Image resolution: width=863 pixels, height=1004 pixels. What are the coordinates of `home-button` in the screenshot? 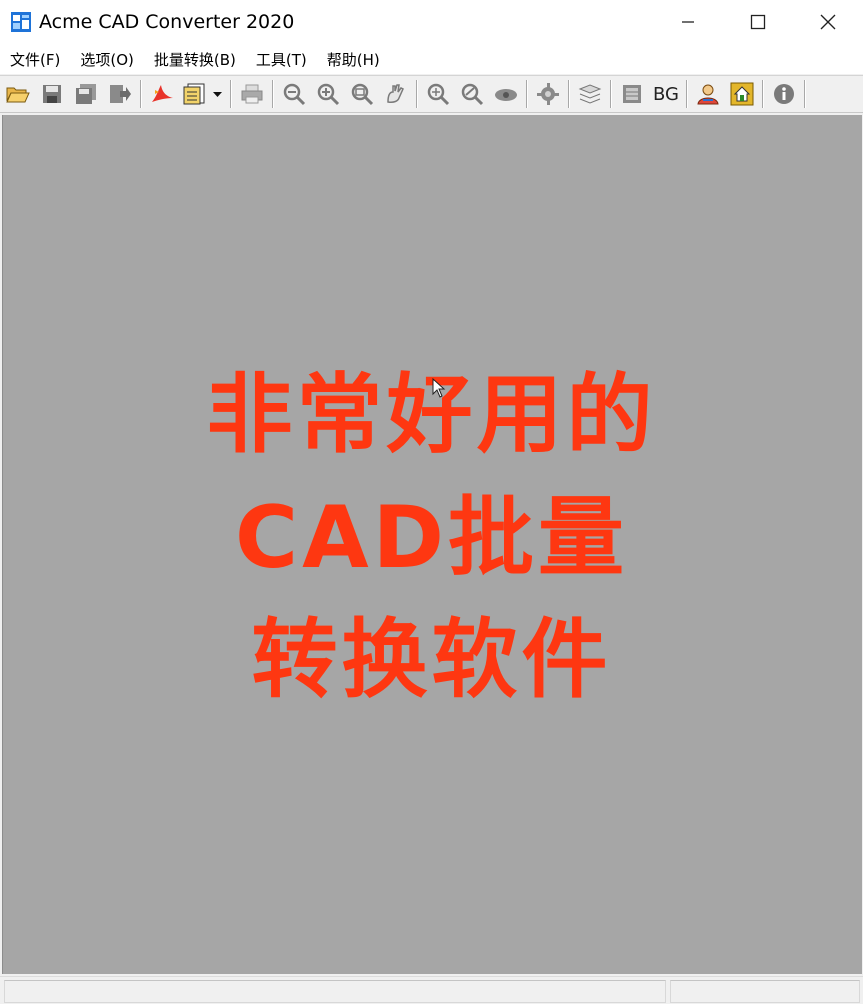 It's located at (742, 94).